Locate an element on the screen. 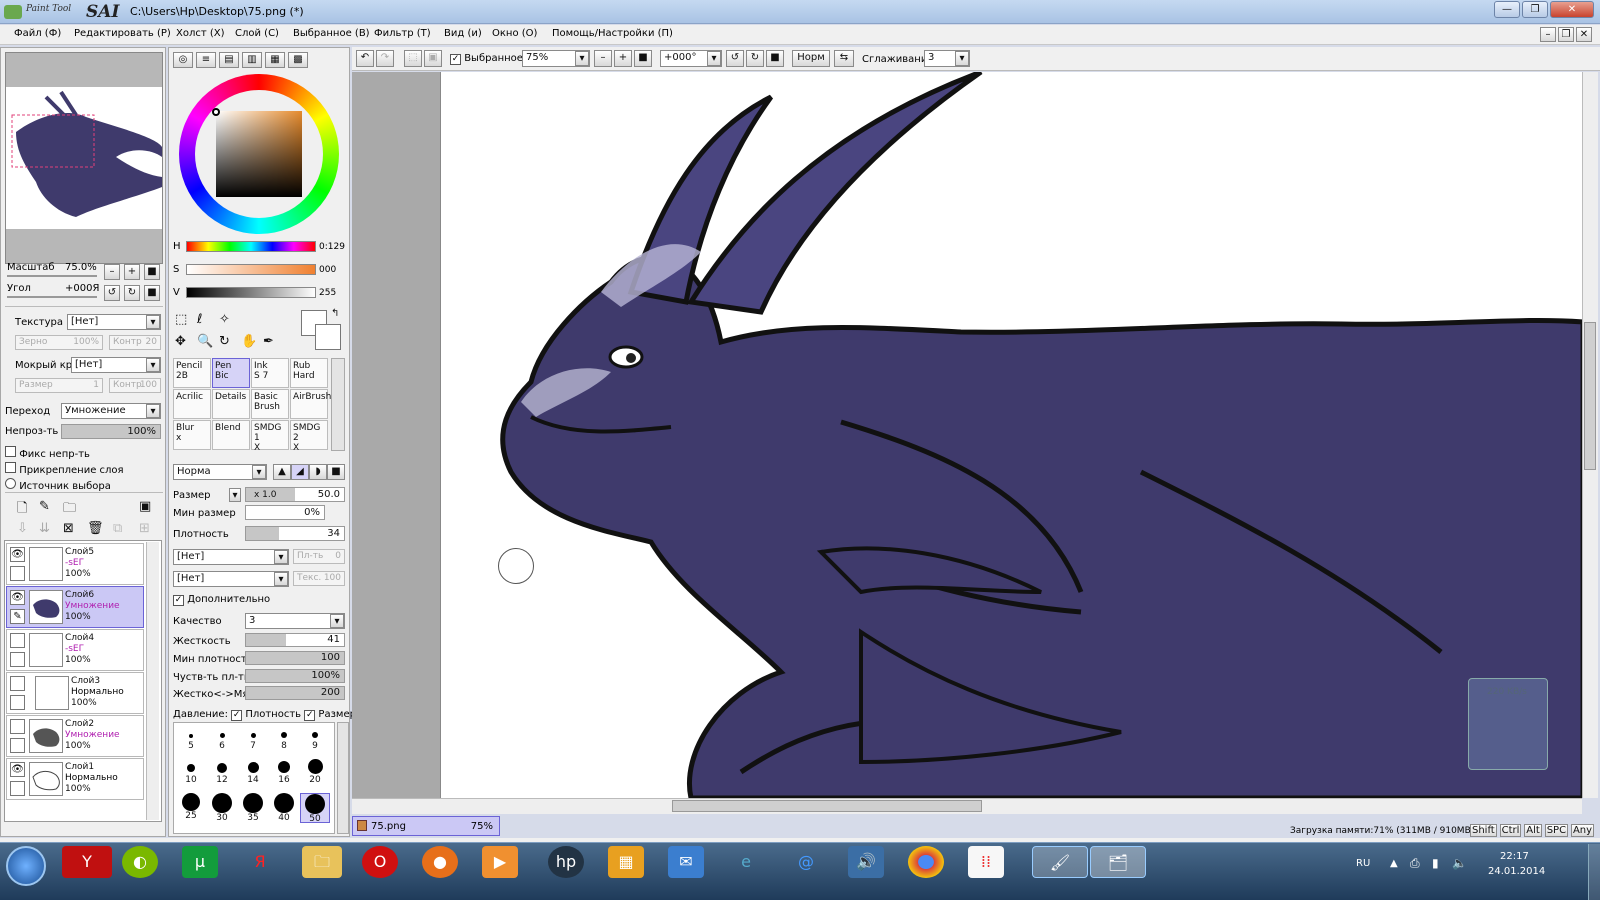  close-button: ✕ is located at coordinates (1572, 9).